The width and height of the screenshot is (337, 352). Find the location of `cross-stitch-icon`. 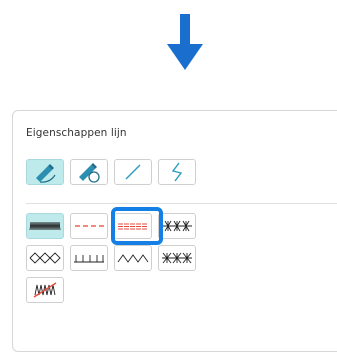

cross-stitch-icon is located at coordinates (177, 258).